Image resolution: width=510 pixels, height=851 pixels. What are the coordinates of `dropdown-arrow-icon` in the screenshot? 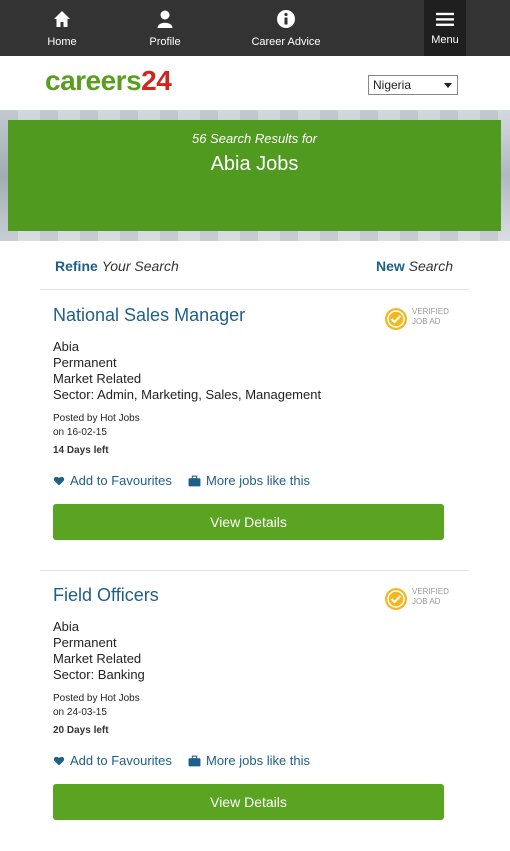 It's located at (448, 85).